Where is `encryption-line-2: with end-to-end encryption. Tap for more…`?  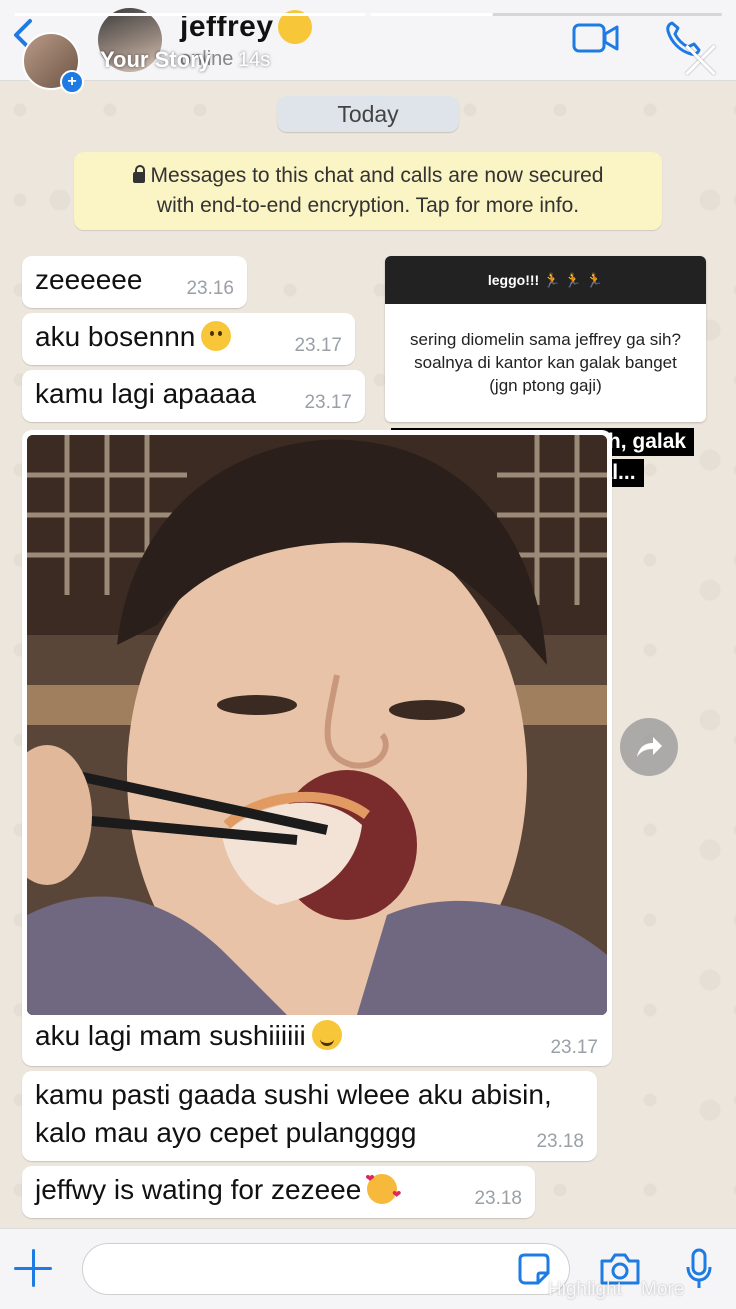
encryption-line-2: with end-to-end encryption. Tap for more… is located at coordinates (368, 205).